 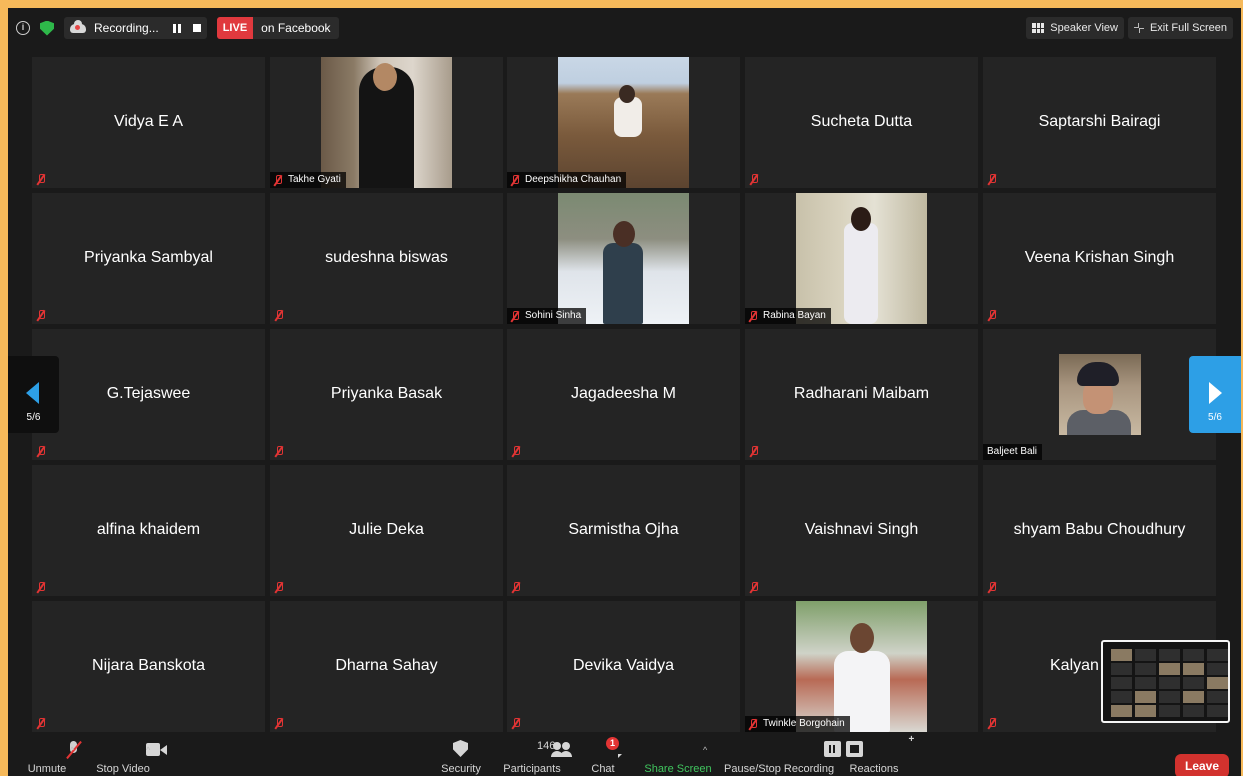 I want to click on participants-label: Participants, so click(x=532, y=769).